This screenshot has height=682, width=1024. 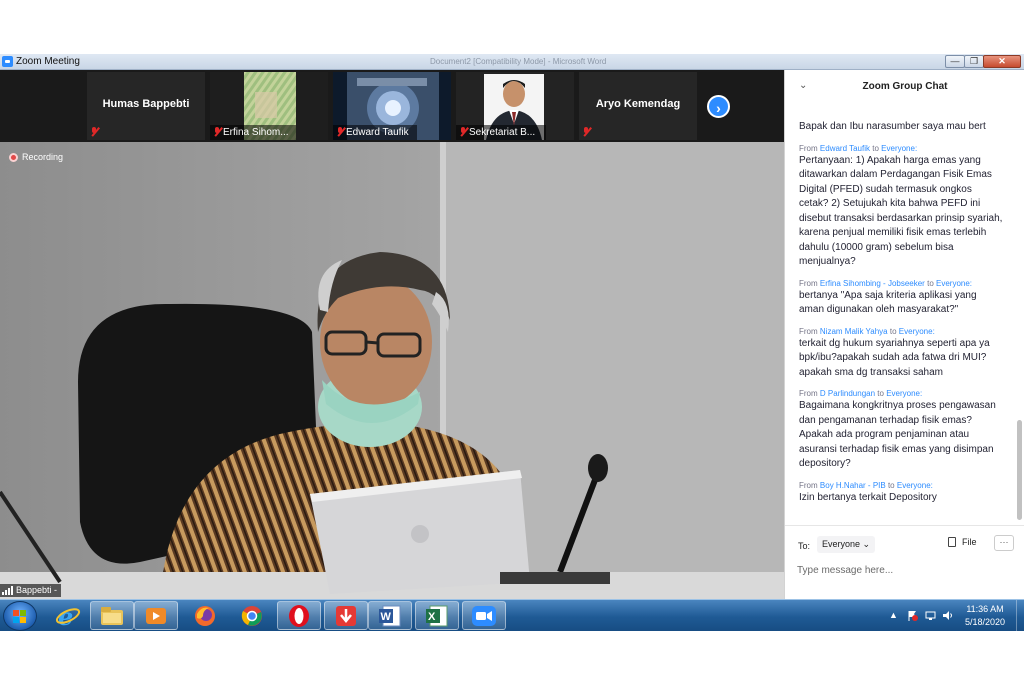 I want to click on folder-icon, so click(x=112, y=615).